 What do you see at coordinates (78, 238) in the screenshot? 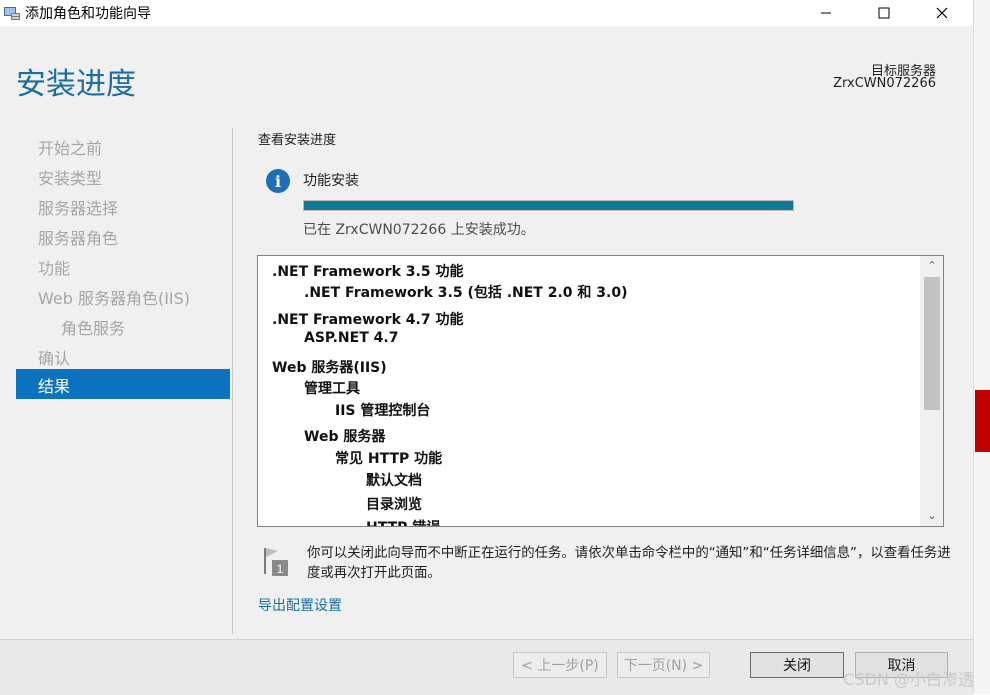
I see `nav-item-server-roles: 服务器角色` at bounding box center [78, 238].